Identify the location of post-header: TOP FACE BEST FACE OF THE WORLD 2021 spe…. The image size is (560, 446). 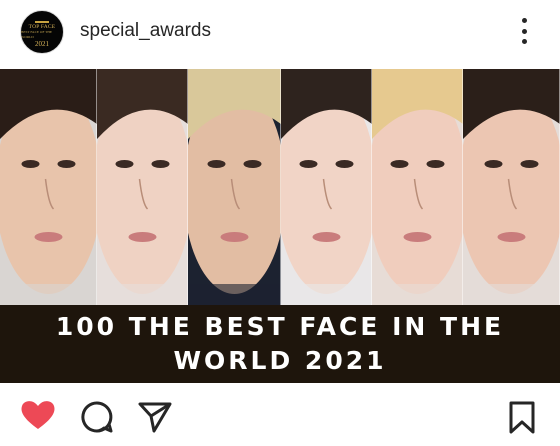
(280, 32).